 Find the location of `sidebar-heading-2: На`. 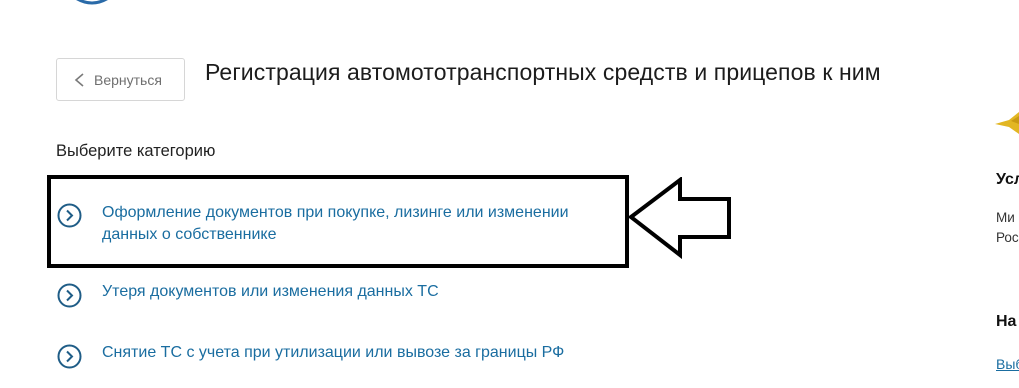

sidebar-heading-2: На is located at coordinates (1006, 321).